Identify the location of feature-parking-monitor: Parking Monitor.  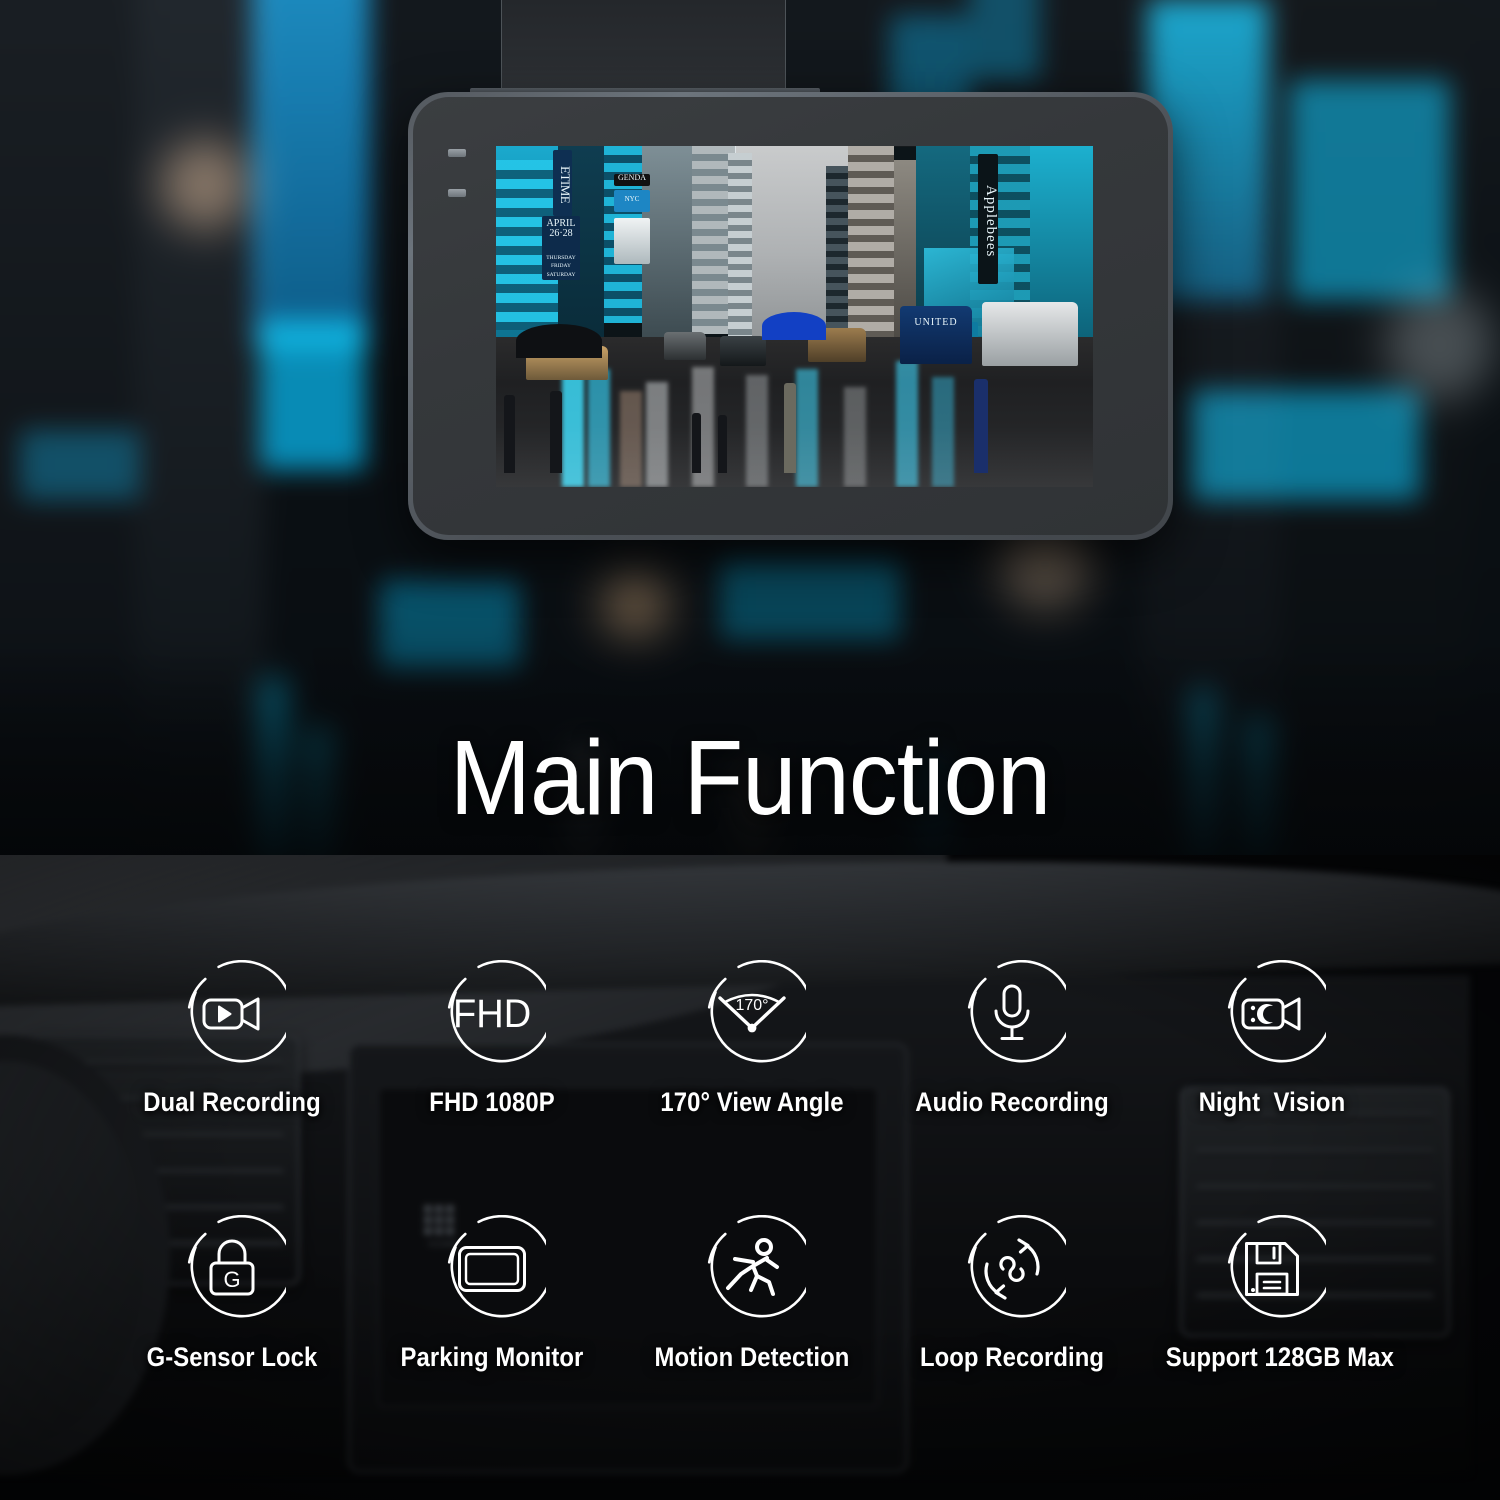
(492, 1294).